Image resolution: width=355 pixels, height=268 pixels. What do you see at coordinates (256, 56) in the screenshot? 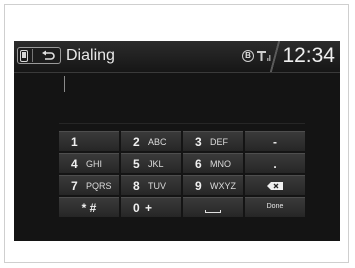
I see `status-icons: B` at bounding box center [256, 56].